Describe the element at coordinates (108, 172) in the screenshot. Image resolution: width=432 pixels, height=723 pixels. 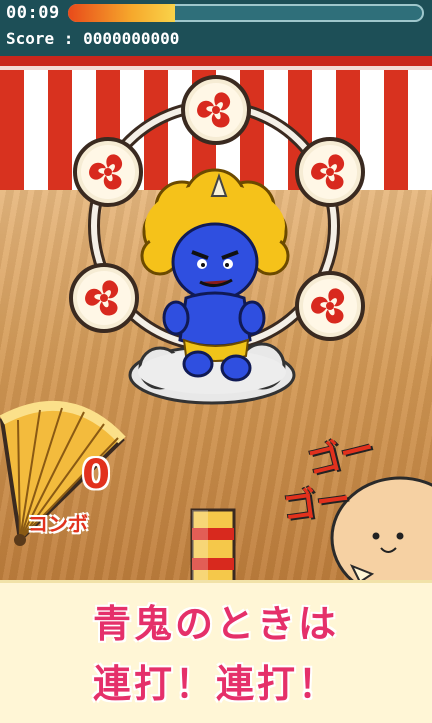
I see `drum-upper-left` at that location.